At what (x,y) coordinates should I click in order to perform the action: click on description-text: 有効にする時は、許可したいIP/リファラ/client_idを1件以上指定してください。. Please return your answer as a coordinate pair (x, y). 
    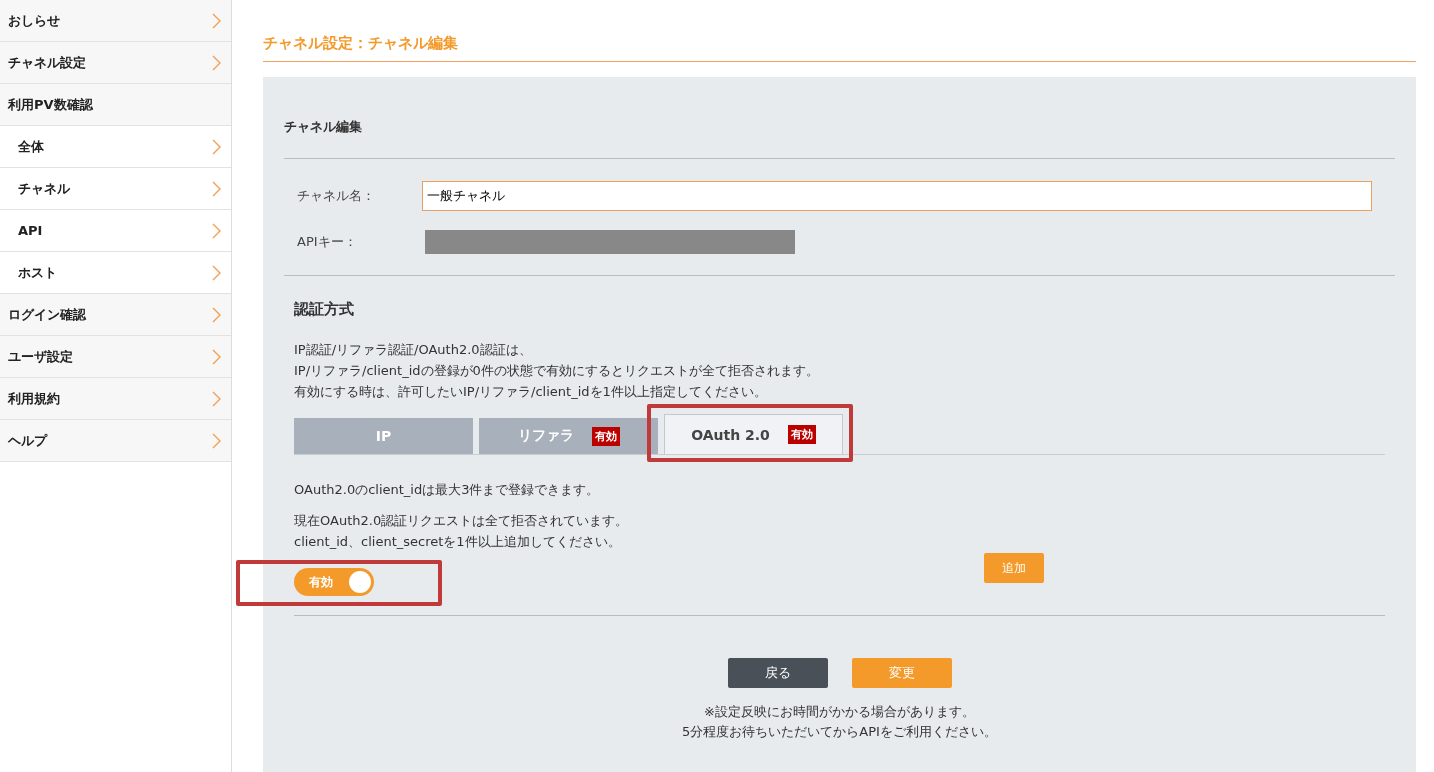
    Looking at the image, I should click on (531, 392).